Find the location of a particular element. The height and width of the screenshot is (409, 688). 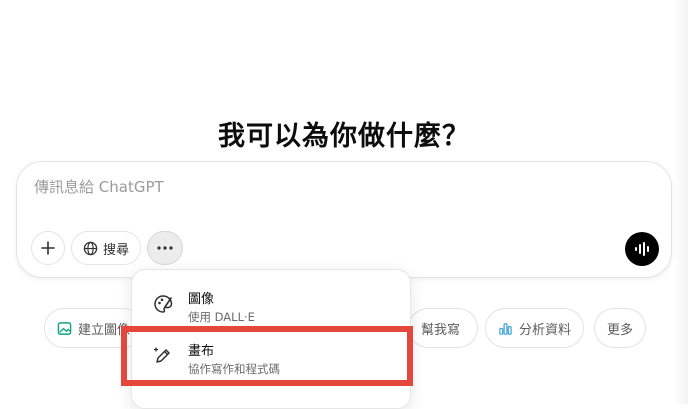

suggestion-label: 分析資料 is located at coordinates (545, 330).